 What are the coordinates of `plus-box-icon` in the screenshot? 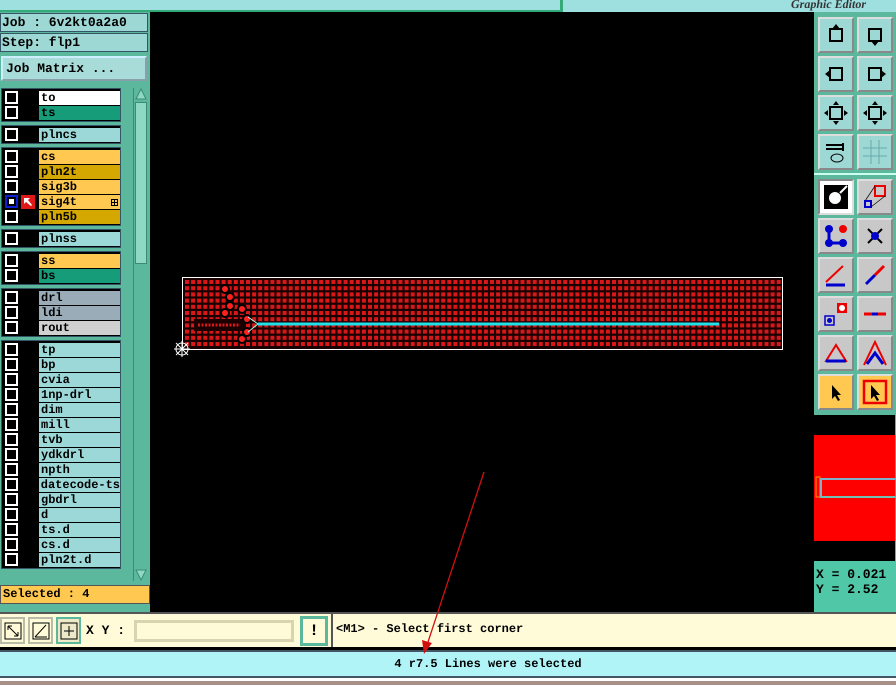 It's located at (114, 202).